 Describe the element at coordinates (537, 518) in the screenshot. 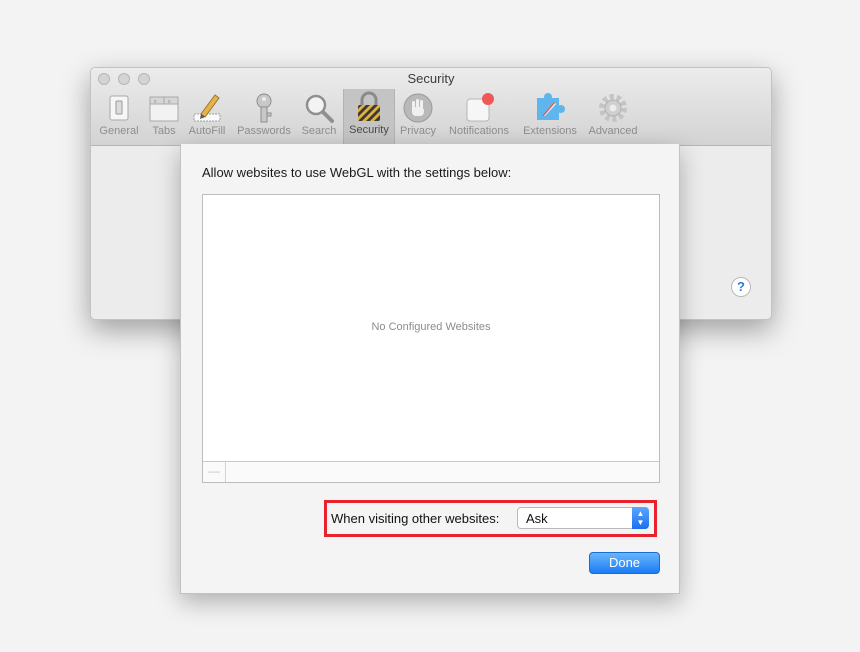

I see `policy-selected-value: Ask` at that location.